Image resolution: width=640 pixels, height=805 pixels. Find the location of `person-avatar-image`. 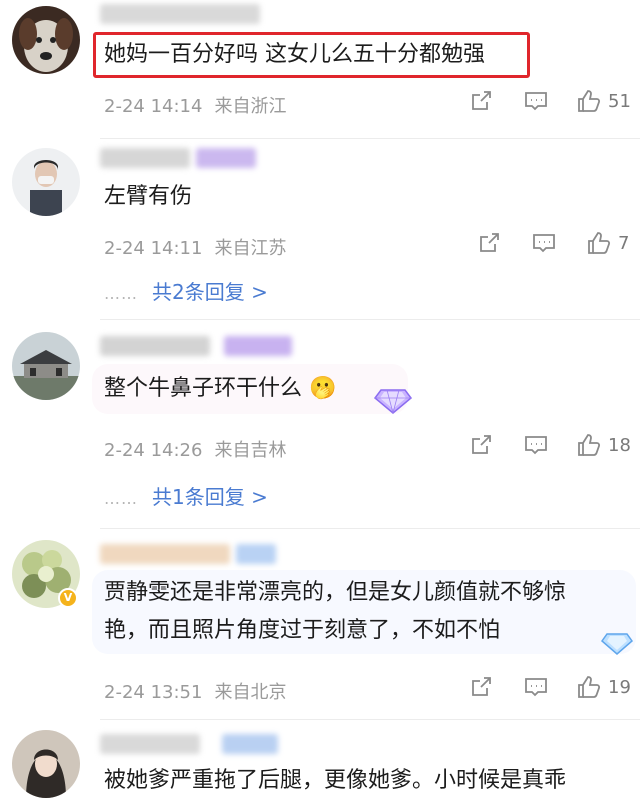

person-avatar-image is located at coordinates (46, 182).